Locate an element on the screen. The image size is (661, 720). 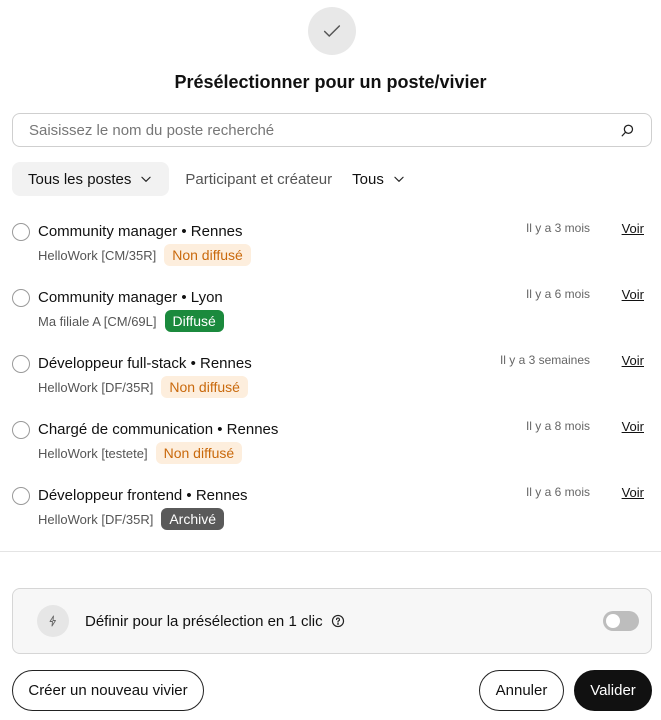
filter-all-jobs-label: Tous les postes is located at coordinates (80, 179).